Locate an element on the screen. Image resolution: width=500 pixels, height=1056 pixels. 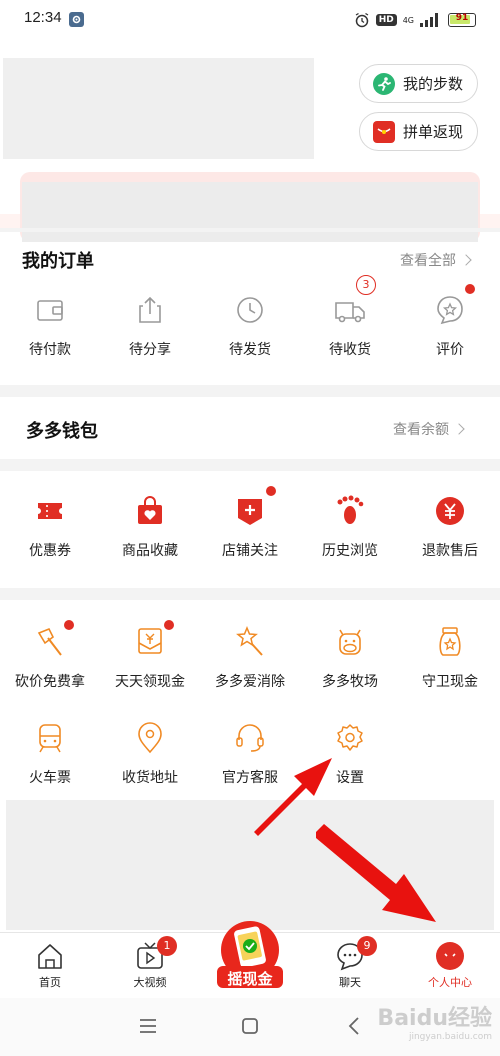
view-all-orders-link: 查看全部 is located at coordinates (436, 260).